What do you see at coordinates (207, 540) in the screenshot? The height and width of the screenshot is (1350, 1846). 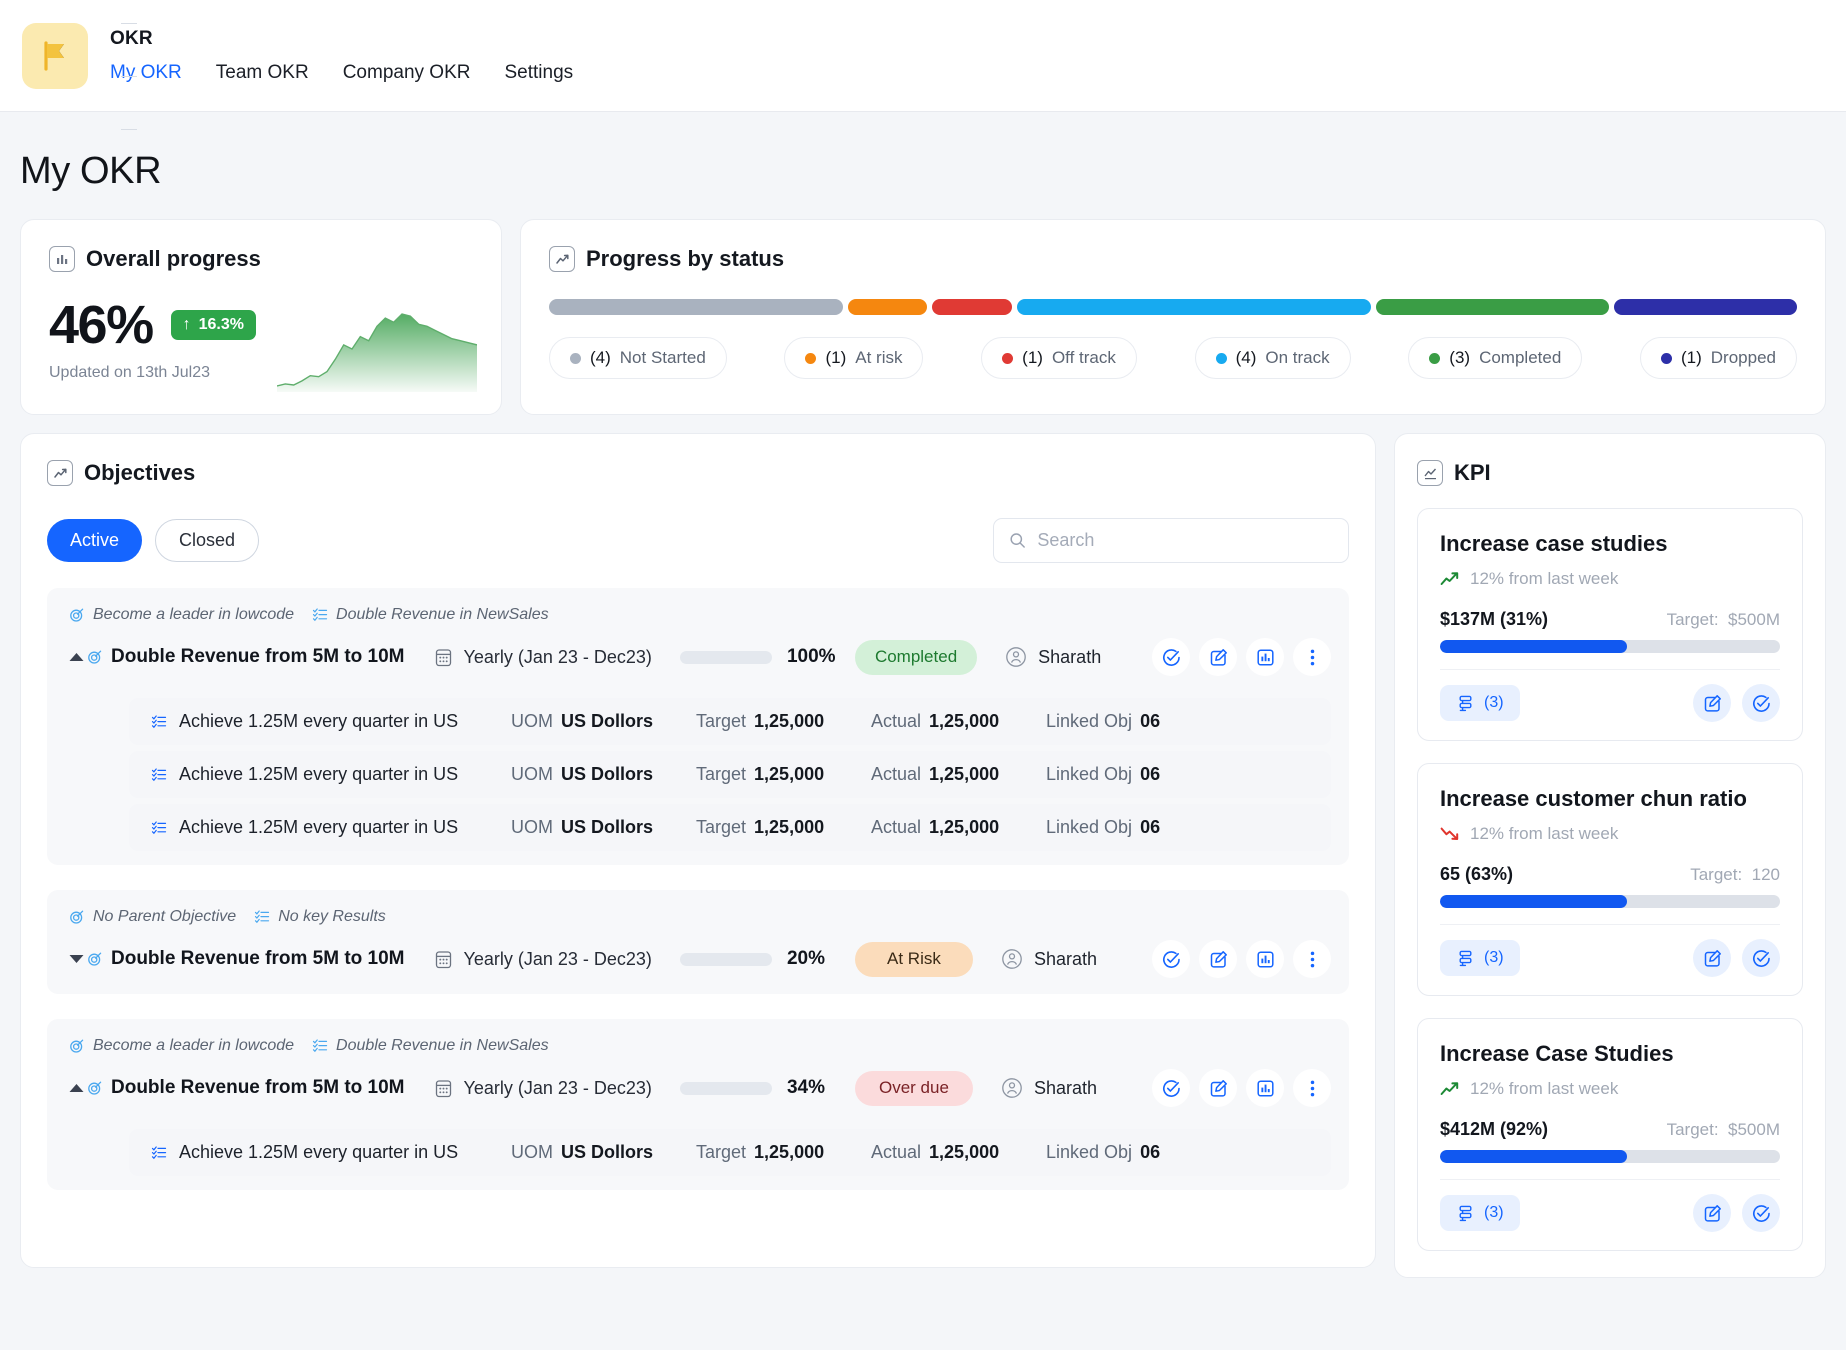 I see `filter-closed: Closed` at bounding box center [207, 540].